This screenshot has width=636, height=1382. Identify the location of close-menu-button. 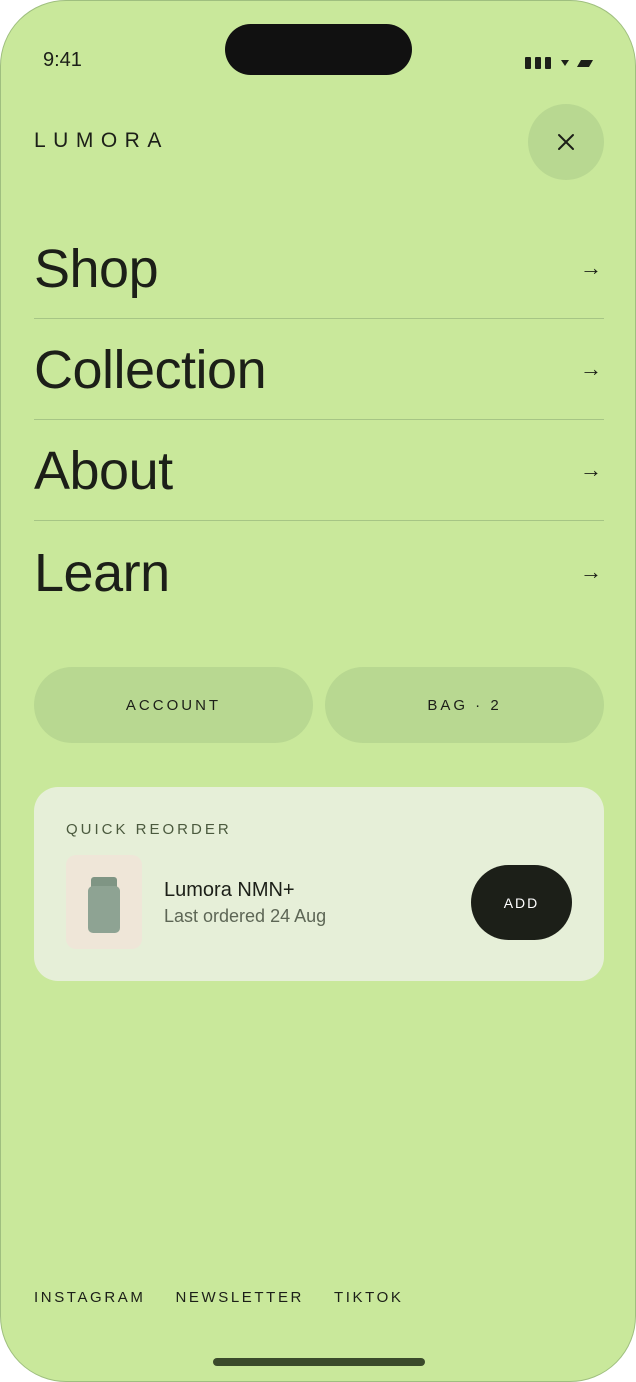
(566, 142).